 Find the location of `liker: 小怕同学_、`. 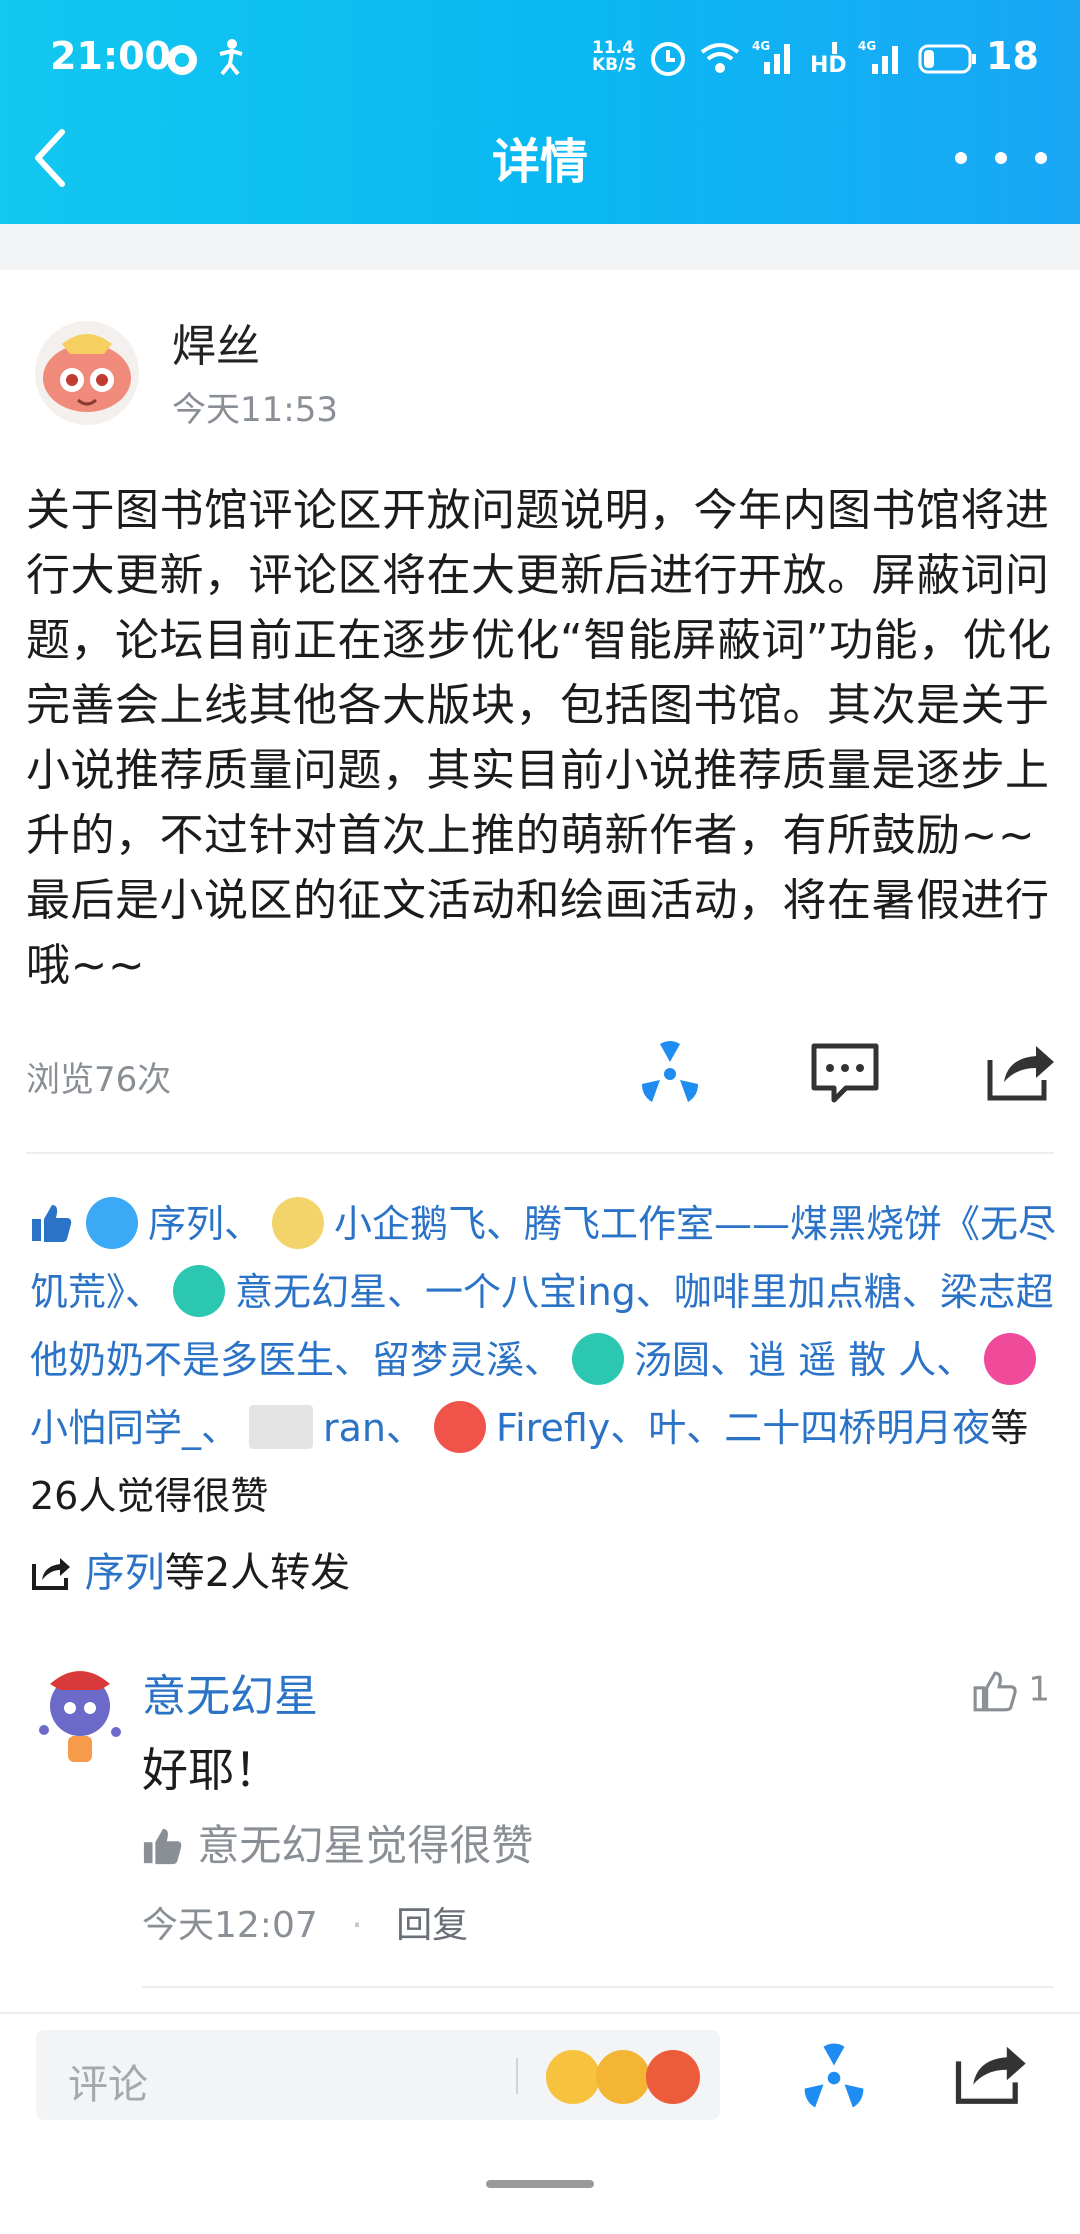

liker: 小怕同学_、 is located at coordinates (134, 1428).